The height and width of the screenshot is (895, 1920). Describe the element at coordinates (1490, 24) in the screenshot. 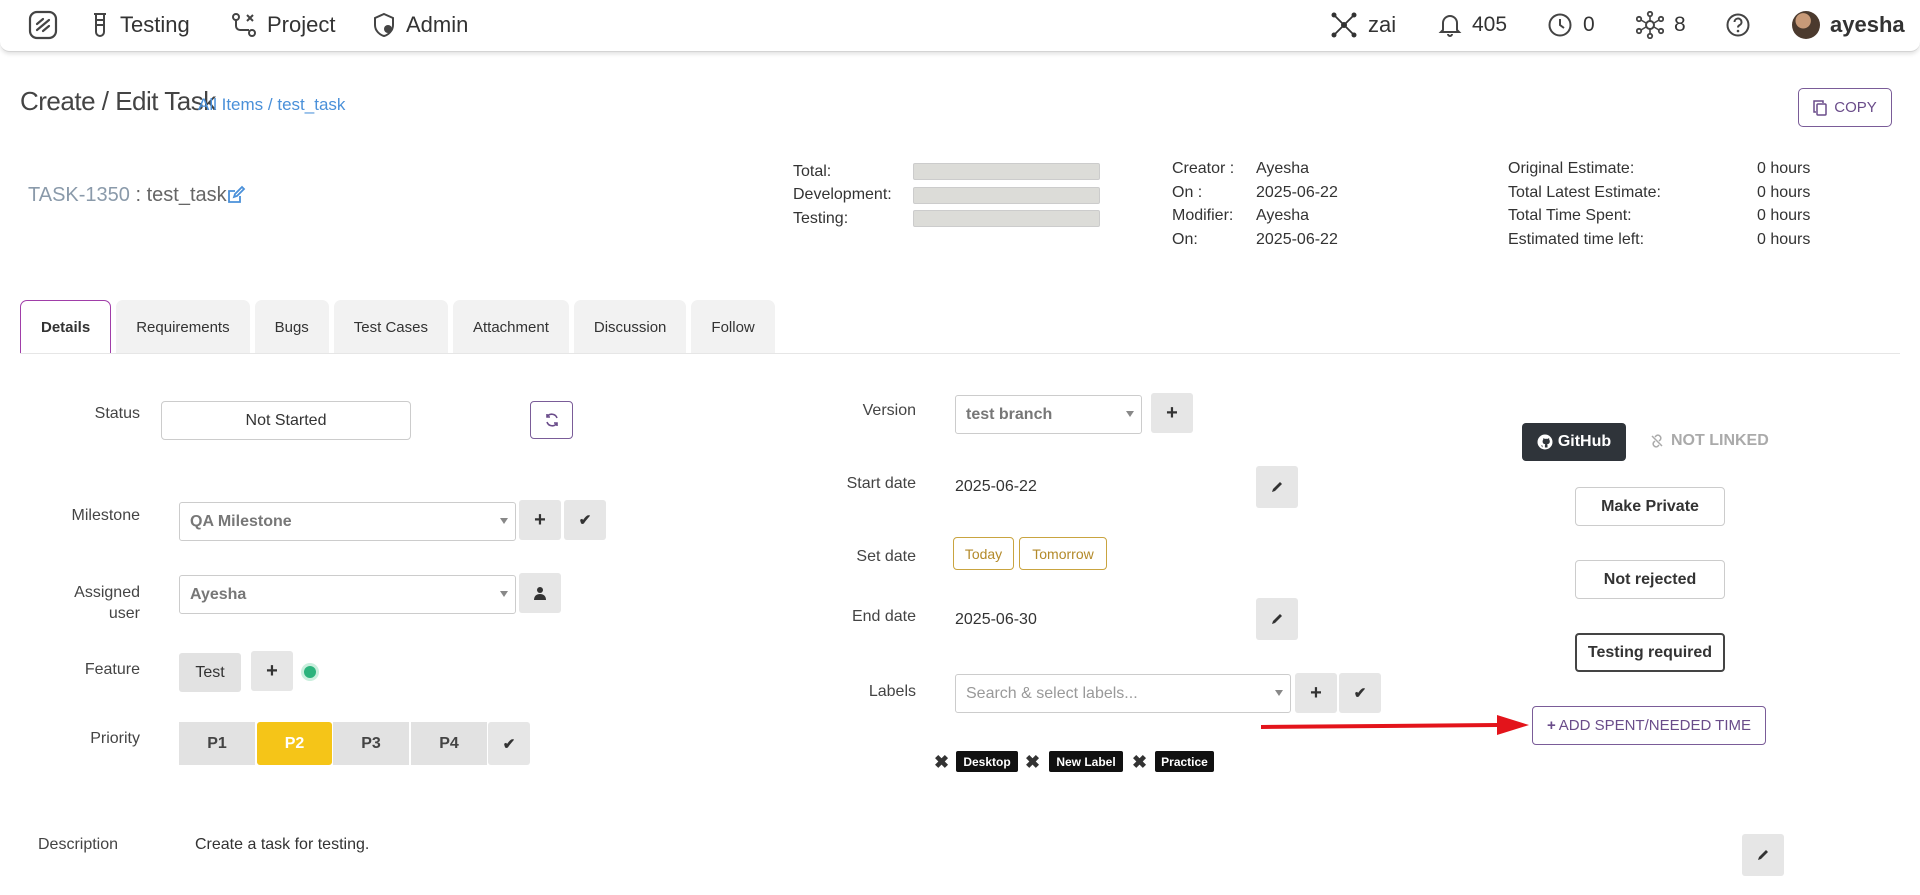

I see `notifications-count: 405` at that location.